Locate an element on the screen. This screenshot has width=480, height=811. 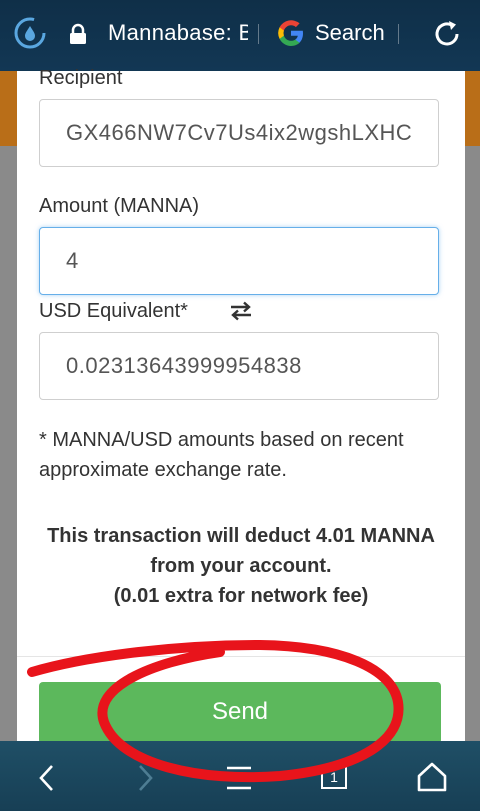
back-icon is located at coordinates (47, 778).